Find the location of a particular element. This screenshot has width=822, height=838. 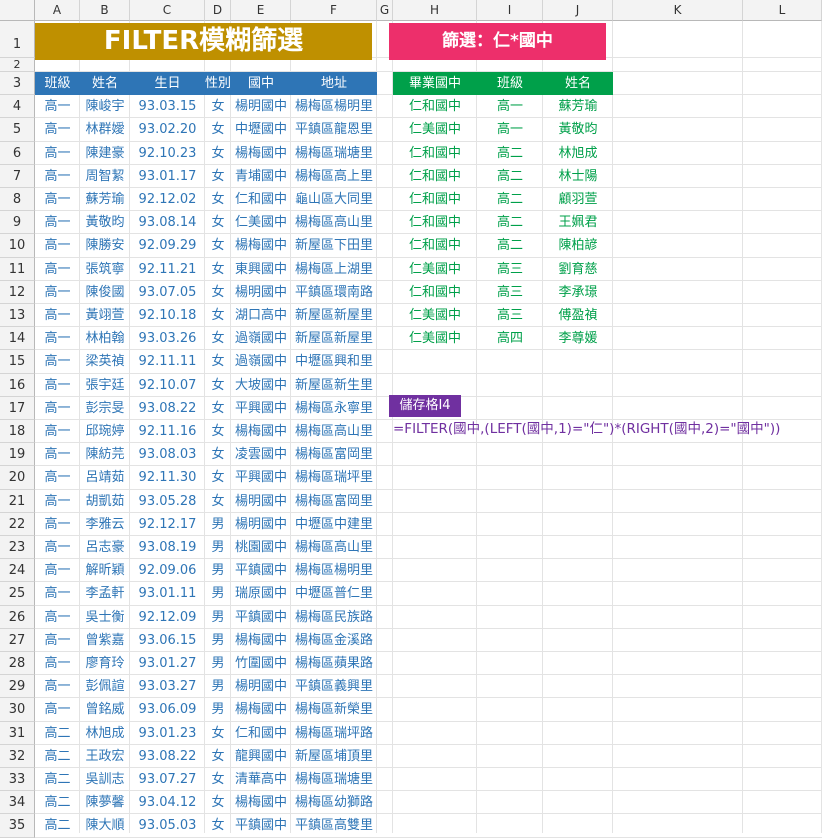

cell-address: 新屋區埔頂里 is located at coordinates (334, 756).